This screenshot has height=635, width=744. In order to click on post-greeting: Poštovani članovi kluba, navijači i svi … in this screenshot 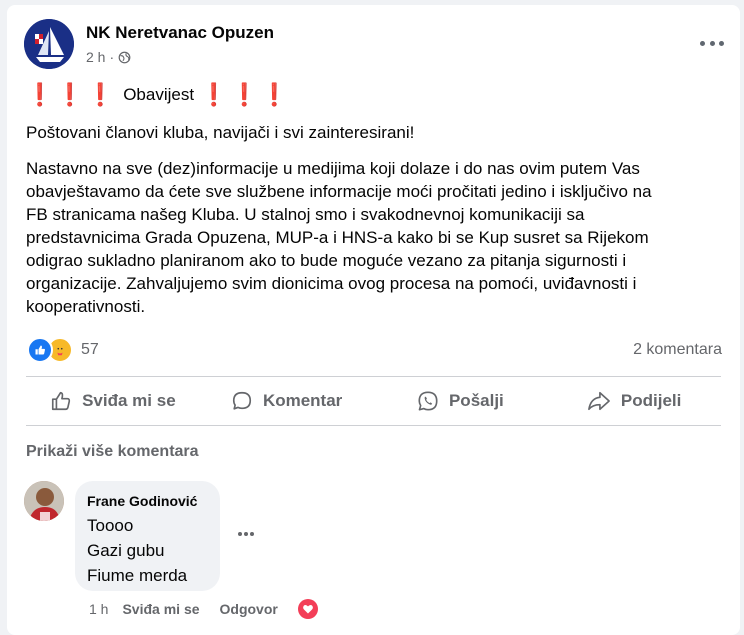, I will do `click(220, 132)`.